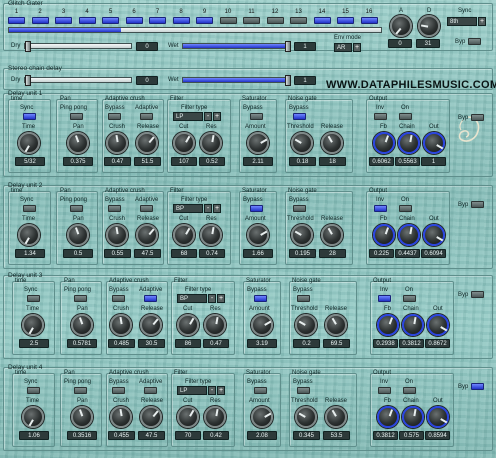  I want to click on stereo-dry-slider, so click(78, 80).